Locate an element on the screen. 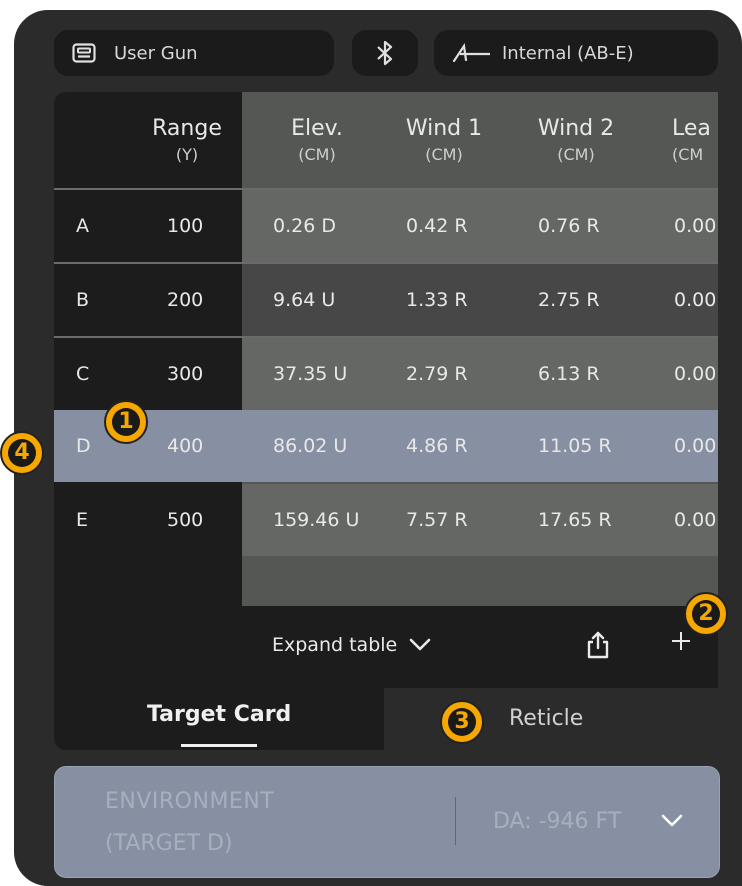  share-icon is located at coordinates (598, 645).